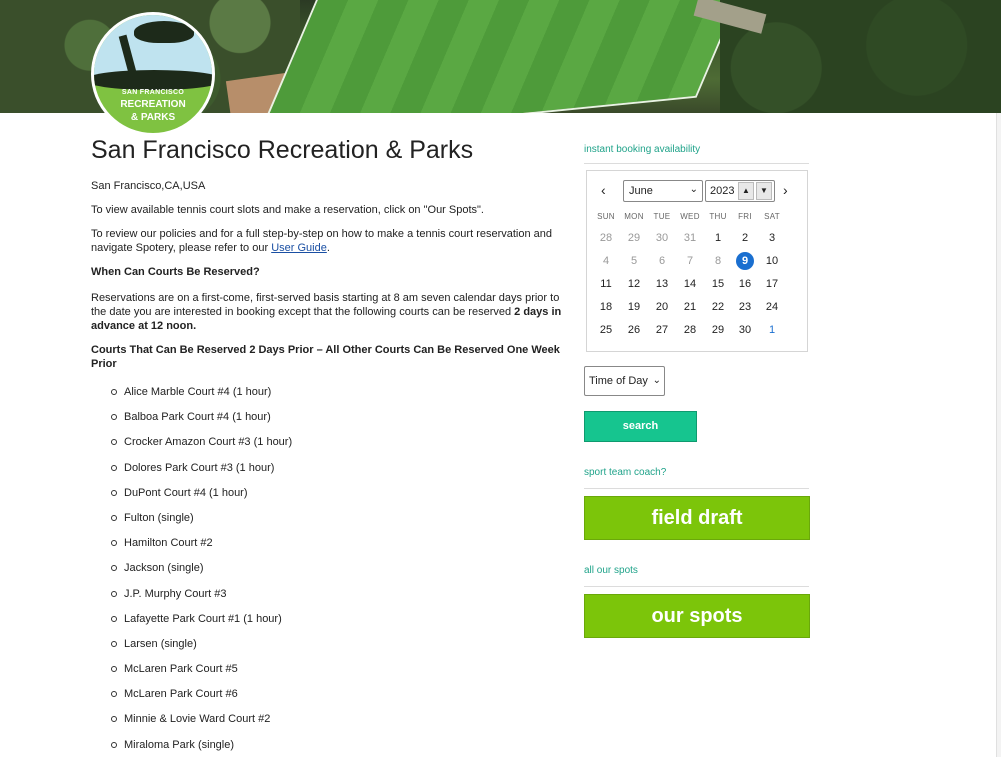 The width and height of the screenshot is (1001, 763). Describe the element at coordinates (662, 307) in the screenshot. I see `calendar-day: 20` at that location.